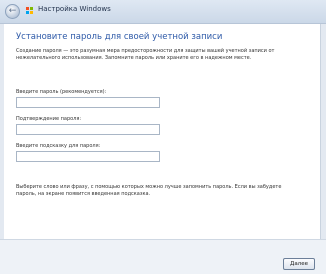 The image size is (326, 274). I want to click on password-label: Введите пароль (рекомендуется):, so click(61, 92).